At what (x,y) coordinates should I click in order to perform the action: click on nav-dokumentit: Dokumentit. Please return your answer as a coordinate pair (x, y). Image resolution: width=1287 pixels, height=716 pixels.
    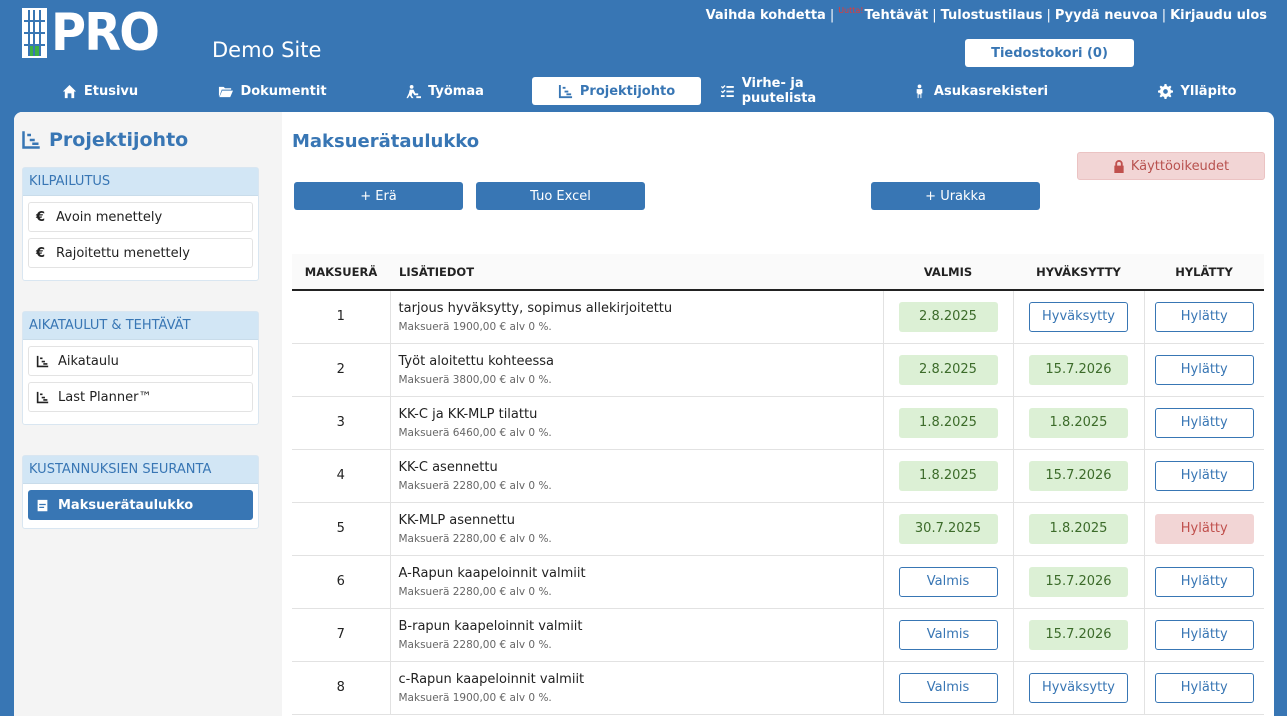
    Looking at the image, I should click on (272, 91).